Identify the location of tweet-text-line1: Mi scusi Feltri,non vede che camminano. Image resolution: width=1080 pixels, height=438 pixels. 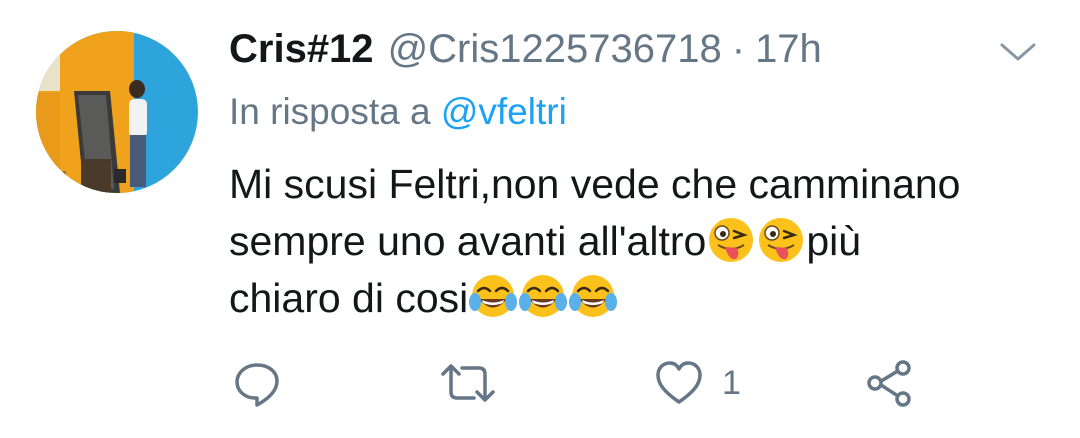
(595, 184).